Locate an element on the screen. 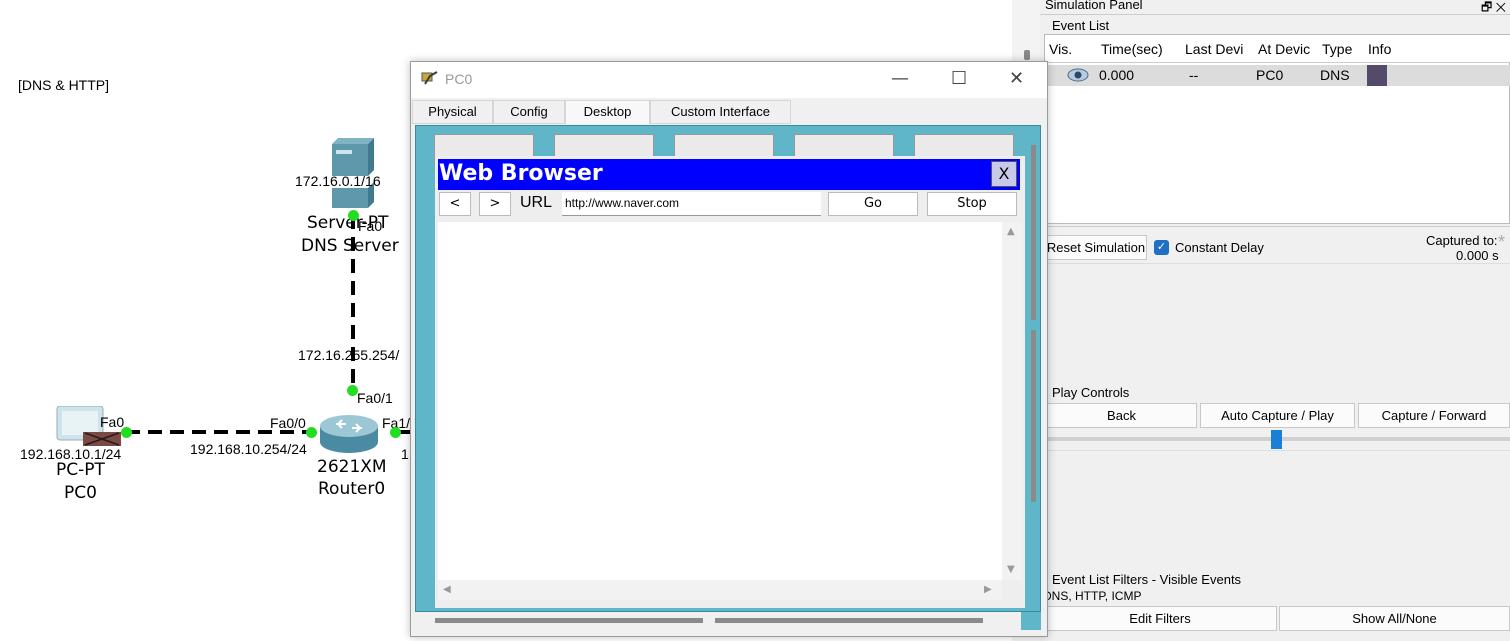 The height and width of the screenshot is (641, 1510). pc0-hscroll-thumb is located at coordinates (569, 620).